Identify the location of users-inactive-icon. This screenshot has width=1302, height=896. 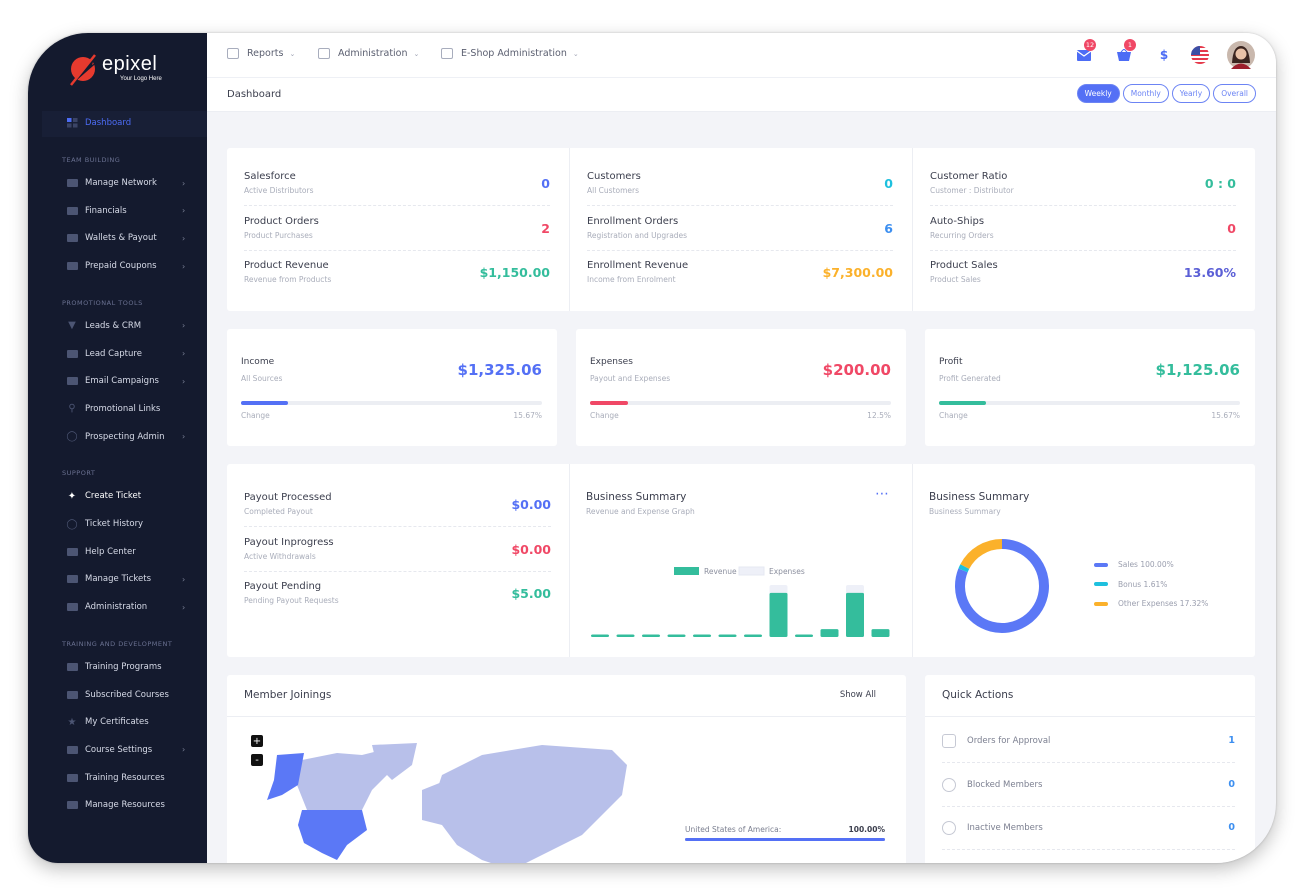
(949, 828).